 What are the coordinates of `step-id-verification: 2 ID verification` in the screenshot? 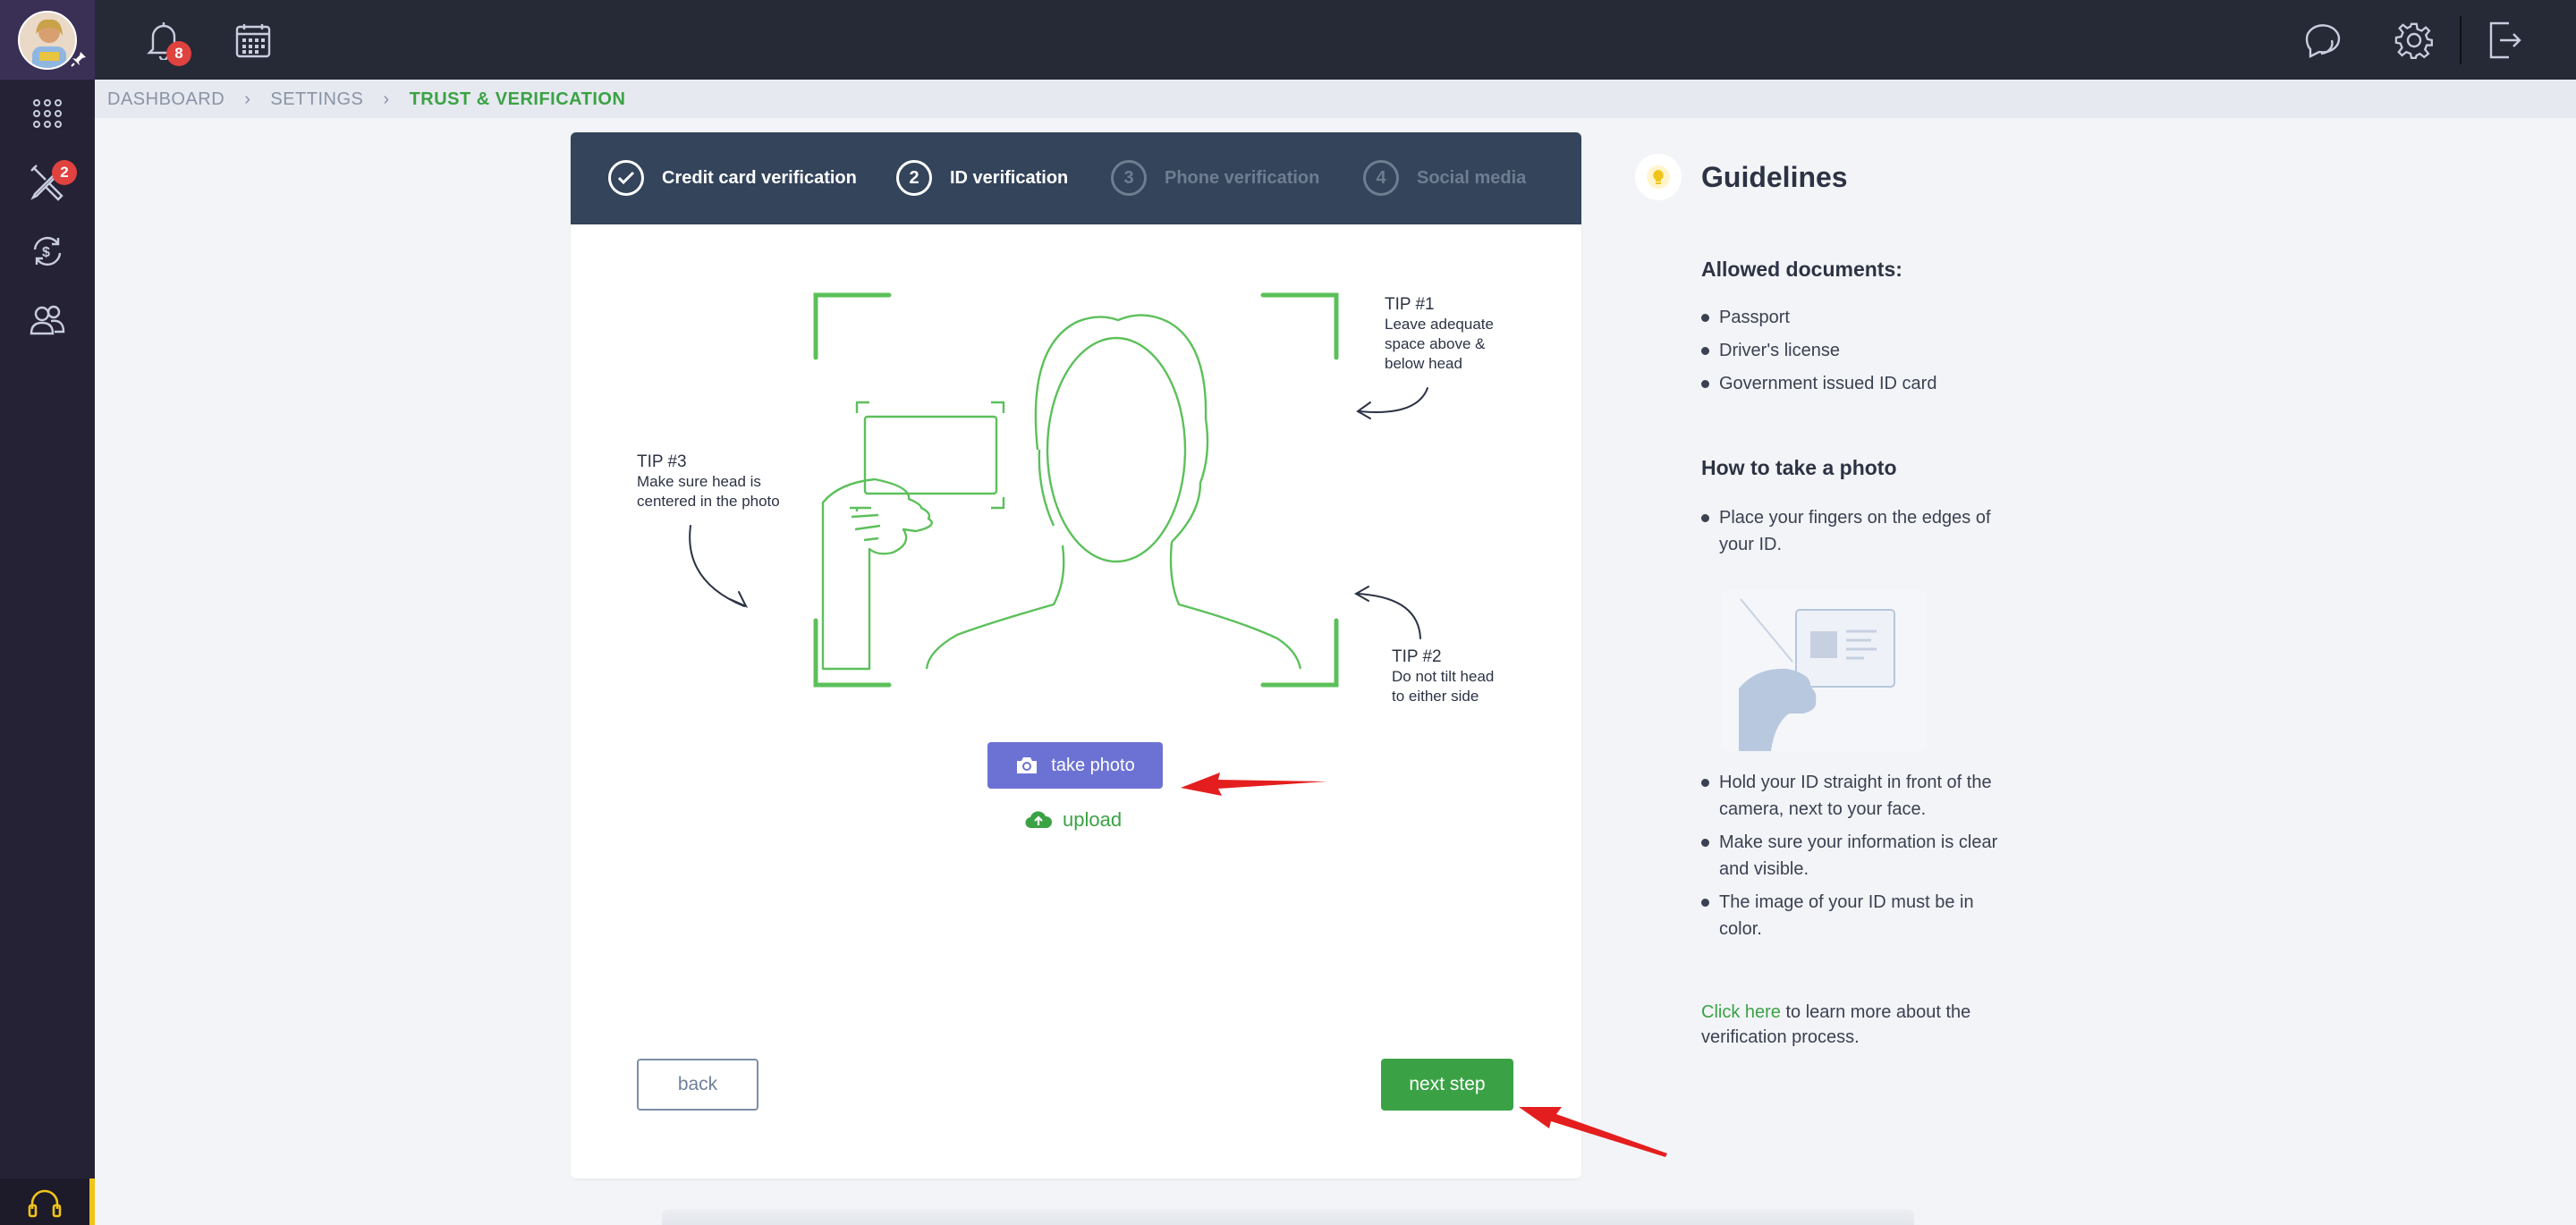 It's located at (982, 178).